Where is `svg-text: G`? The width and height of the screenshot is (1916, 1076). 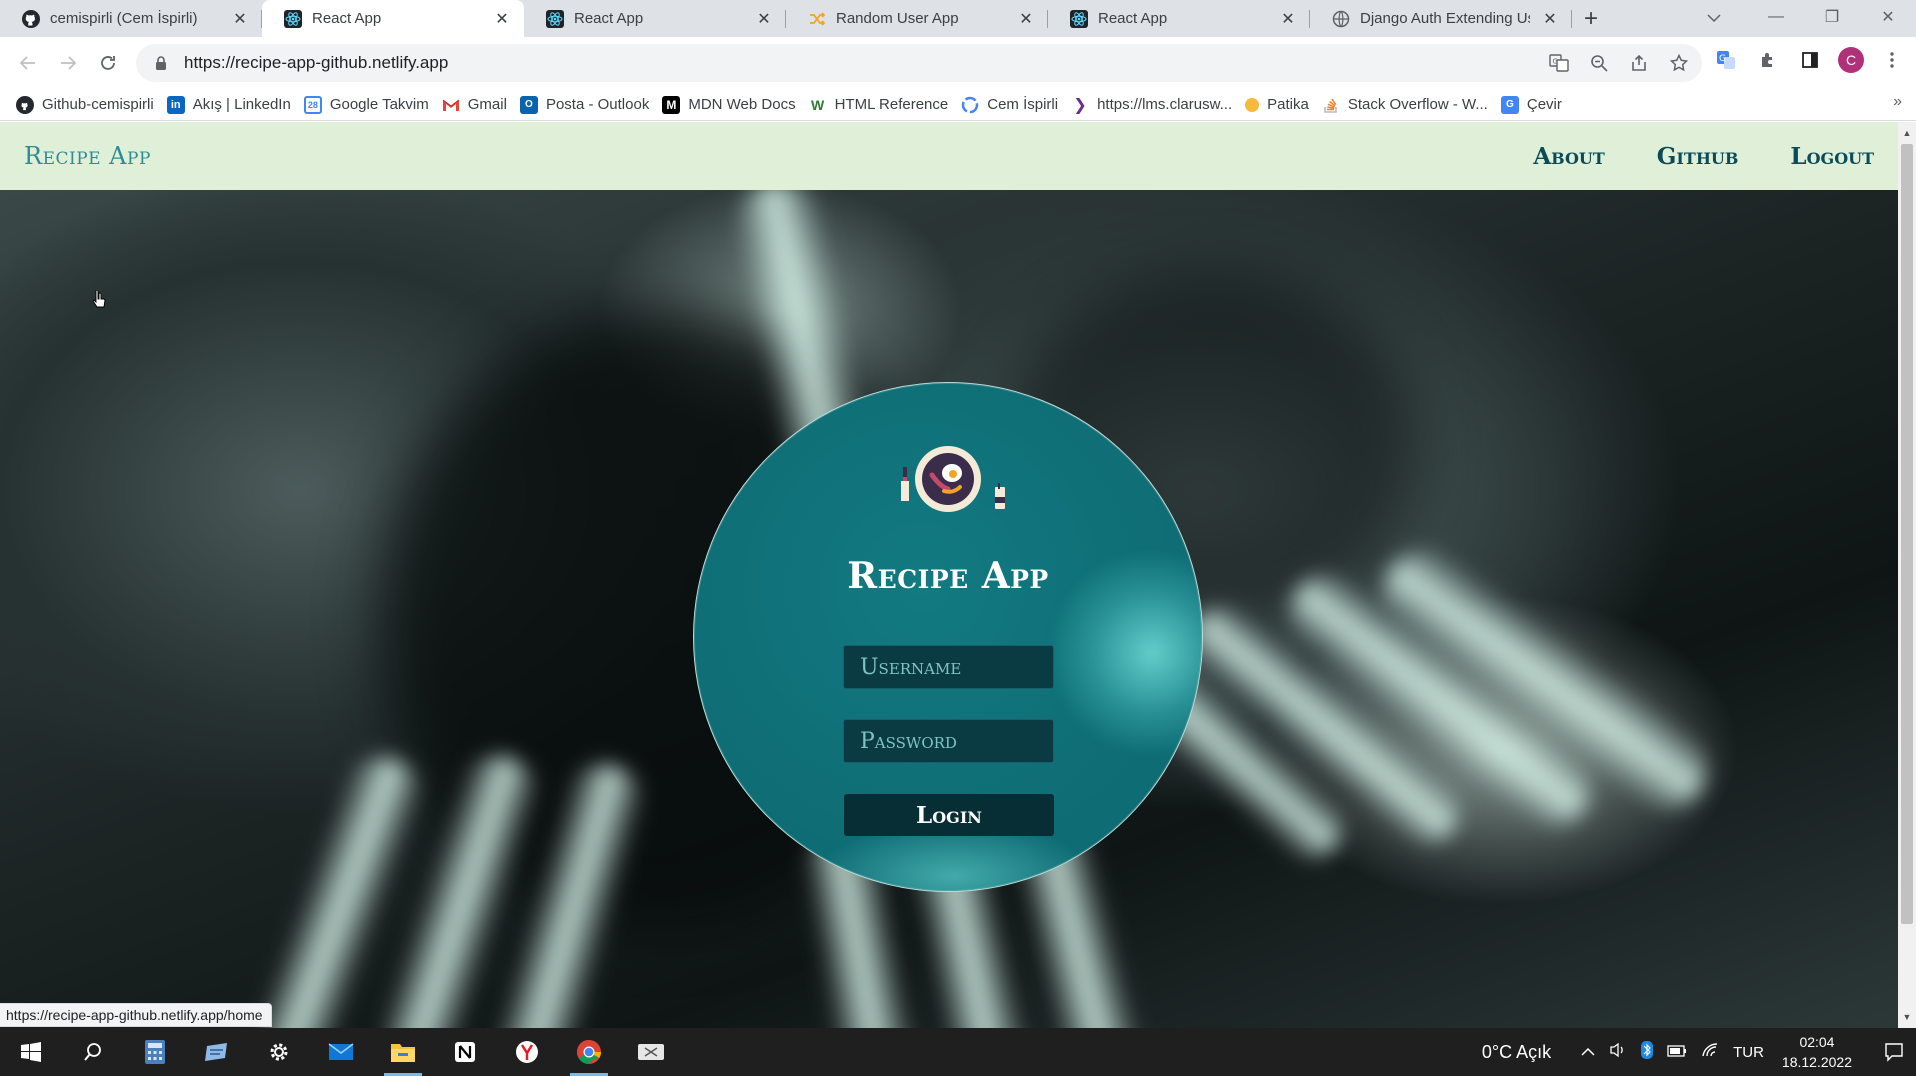
svg-text: G is located at coordinates (1555, 62).